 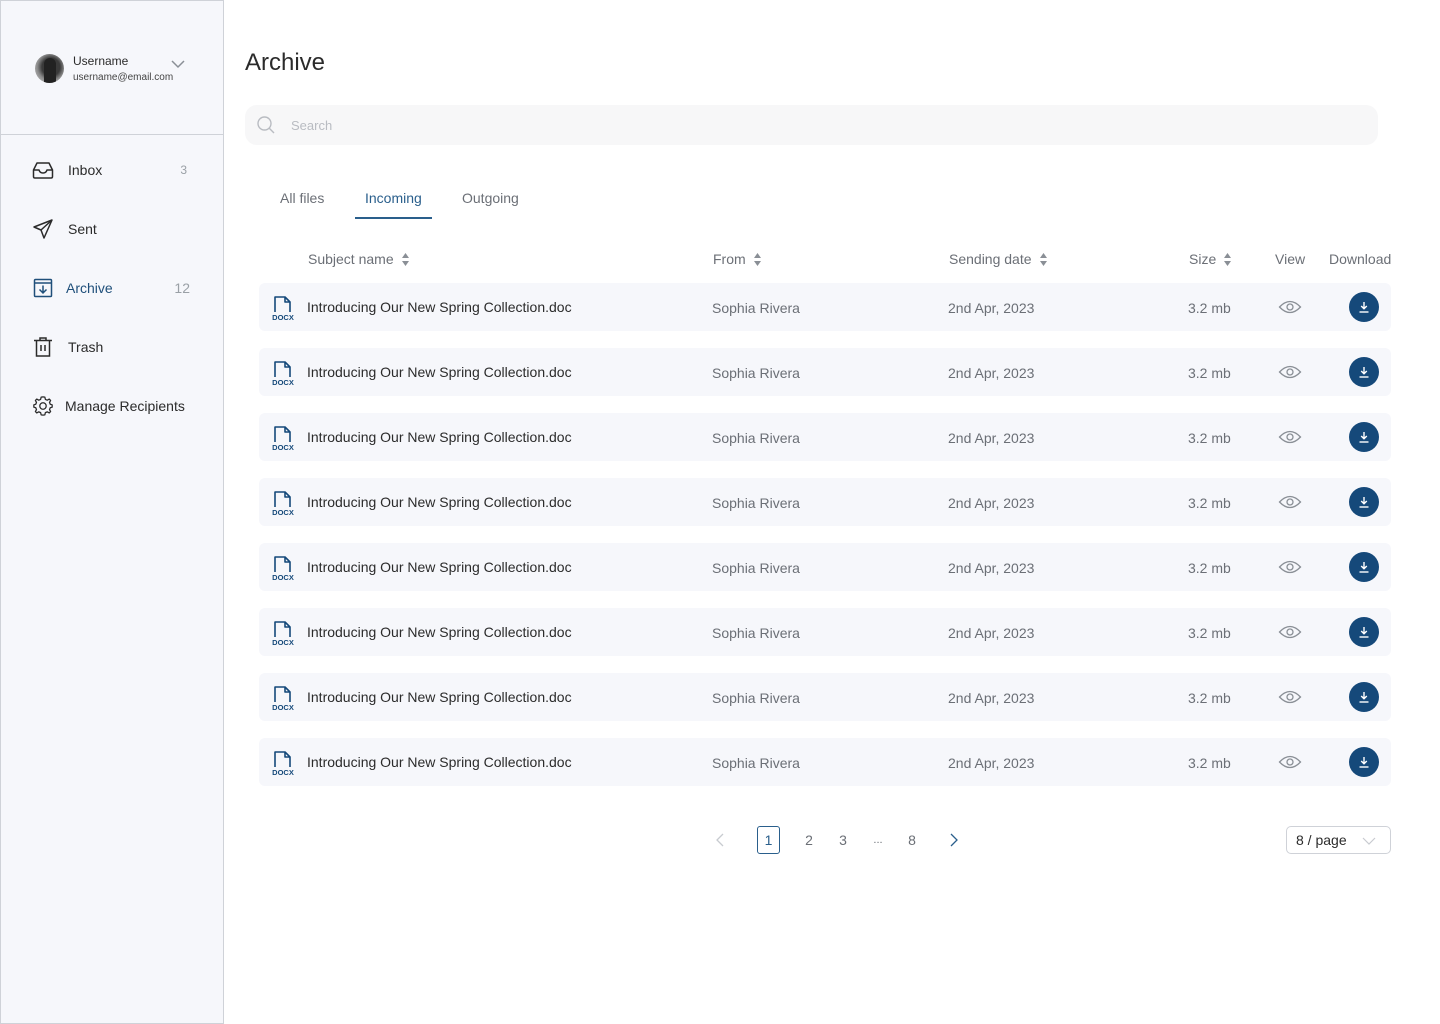 I want to click on sidebar-item-archive: Archive 12, so click(x=116, y=288).